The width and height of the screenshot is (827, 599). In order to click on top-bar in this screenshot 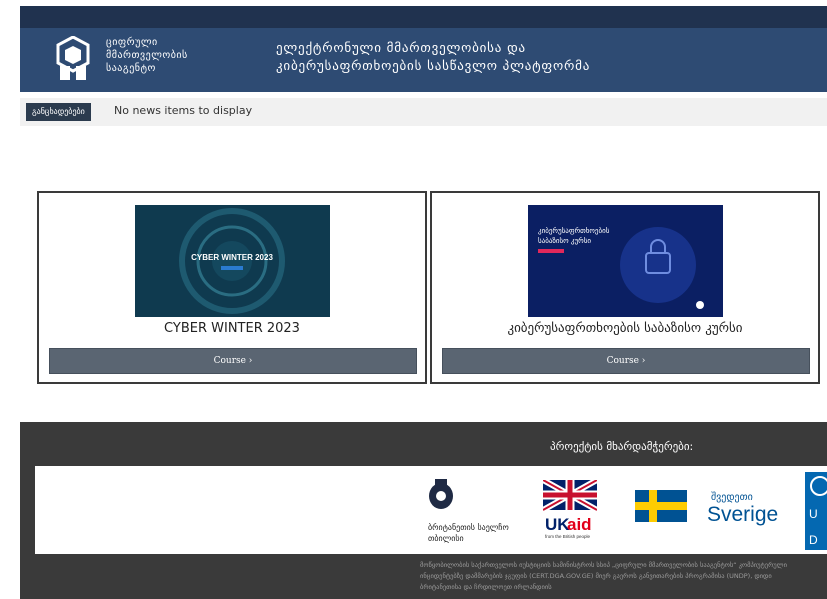, I will do `click(423, 17)`.